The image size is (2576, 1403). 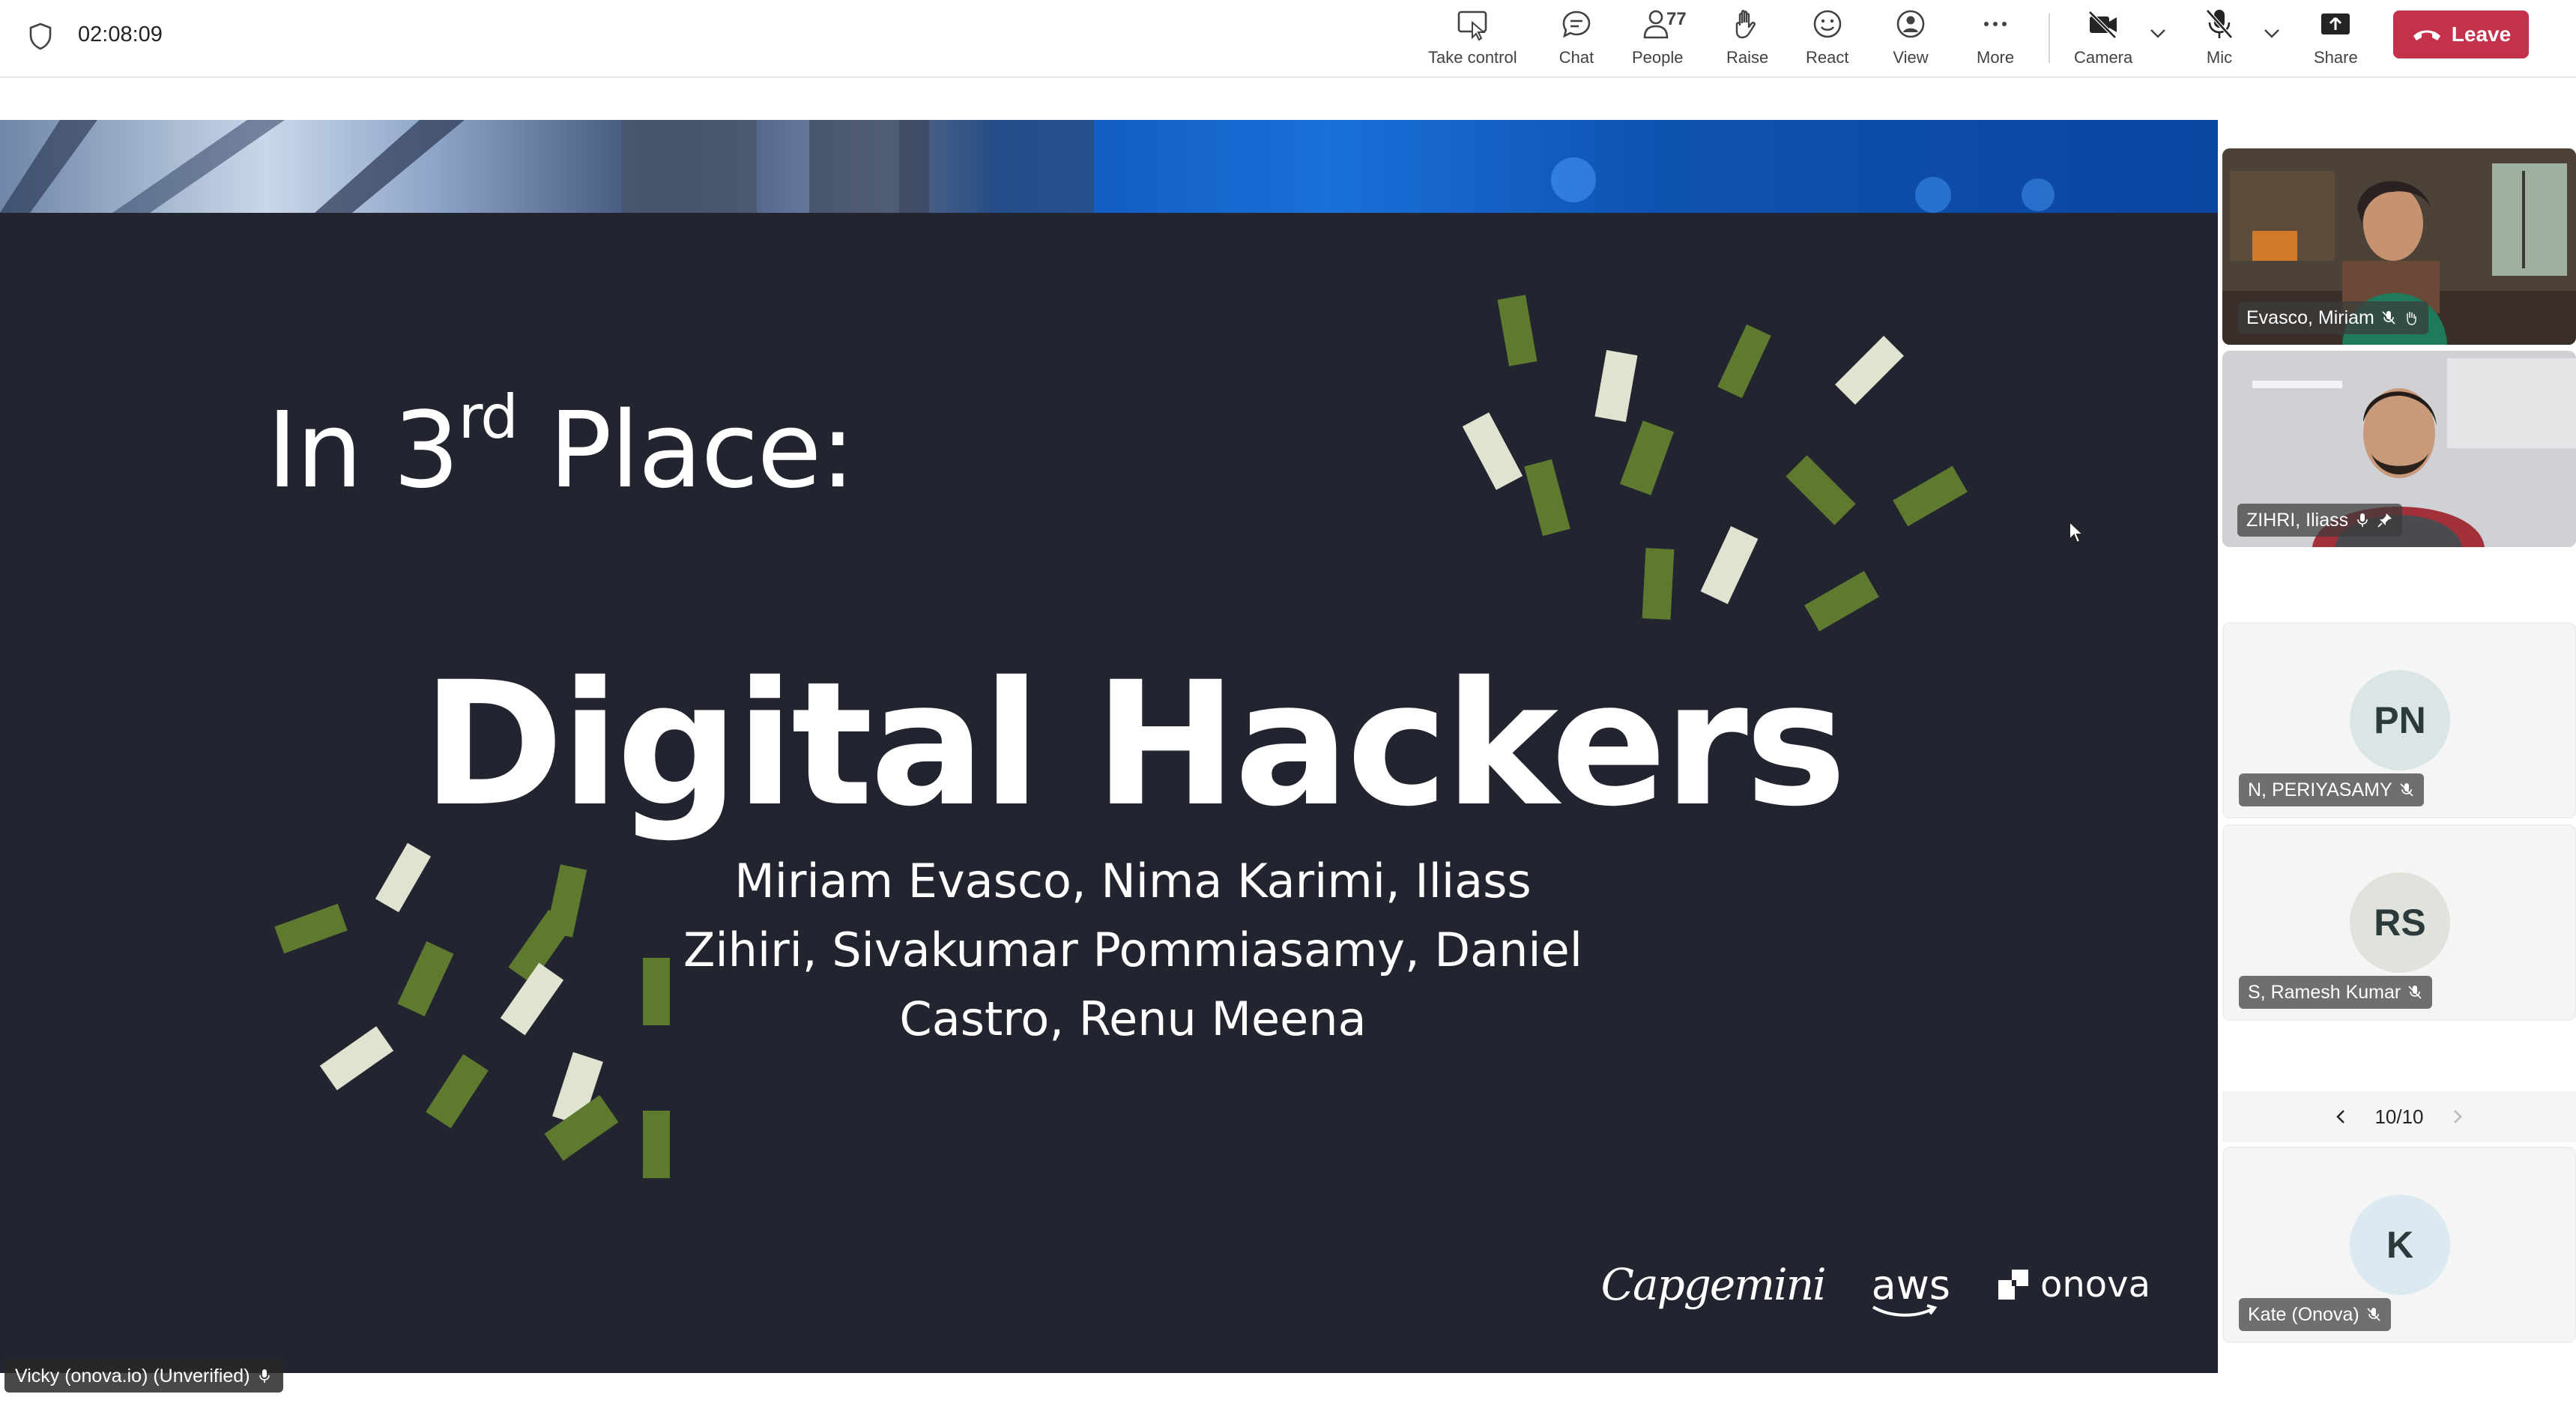 I want to click on view-button: View, so click(x=1911, y=38).